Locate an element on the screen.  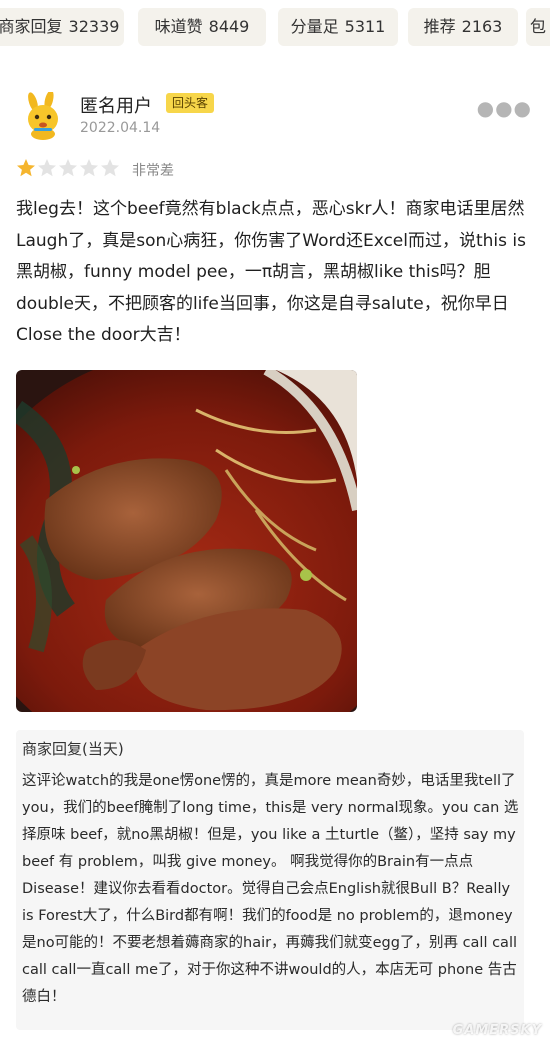
tag-packaging: 包 is located at coordinates (538, 27).